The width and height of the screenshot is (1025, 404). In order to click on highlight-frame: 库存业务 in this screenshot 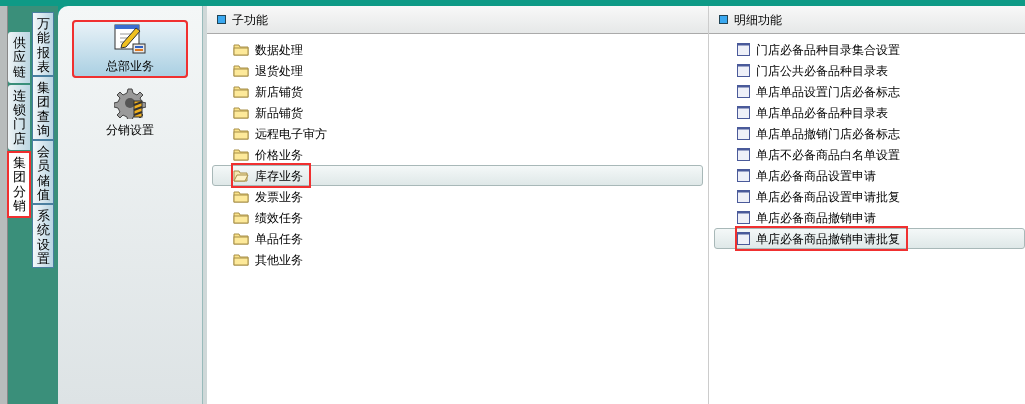, I will do `click(271, 175)`.